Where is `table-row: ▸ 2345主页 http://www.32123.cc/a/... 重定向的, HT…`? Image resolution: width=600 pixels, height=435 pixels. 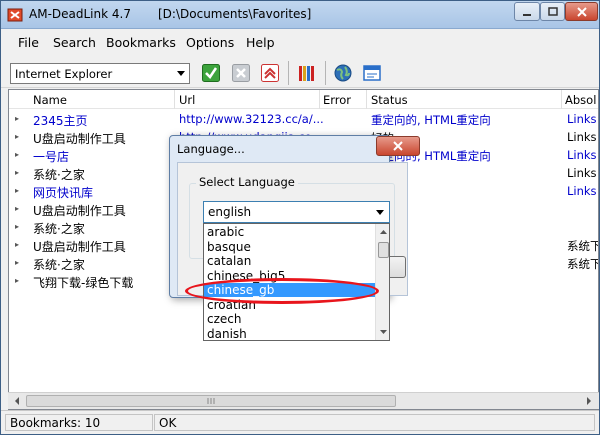
table-row: ▸ 2345主页 http://www.32123.cc/a/... 重定向的, HT… is located at coordinates (303, 119).